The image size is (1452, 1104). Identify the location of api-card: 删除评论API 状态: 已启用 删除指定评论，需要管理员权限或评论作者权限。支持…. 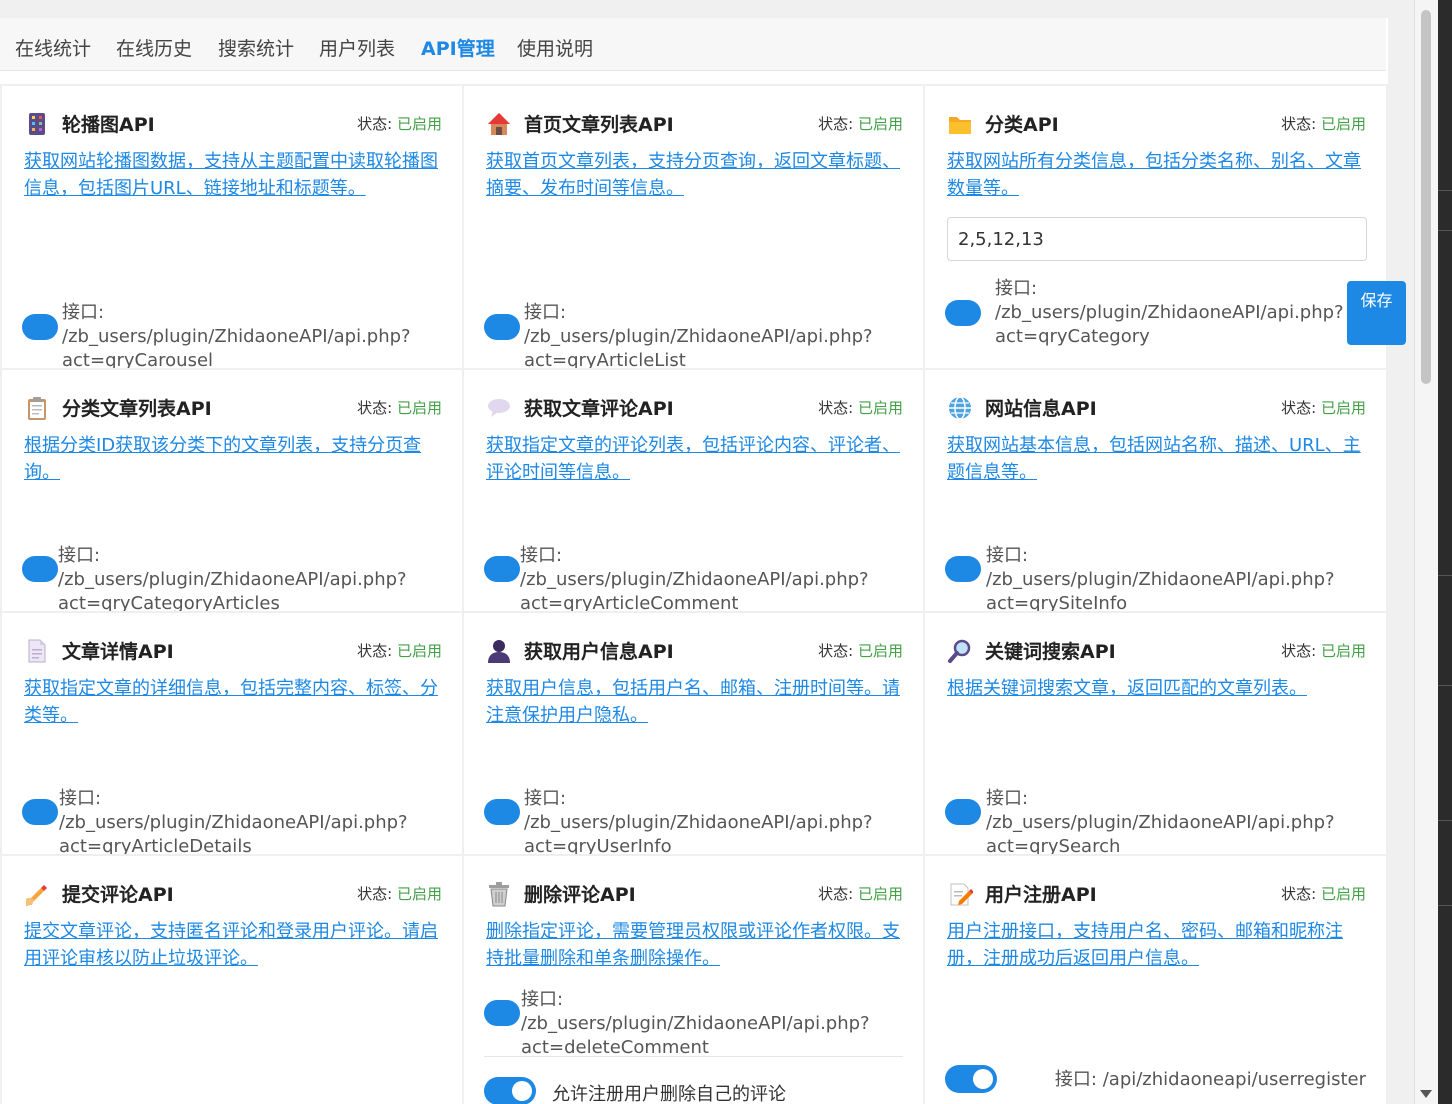
(693, 980).